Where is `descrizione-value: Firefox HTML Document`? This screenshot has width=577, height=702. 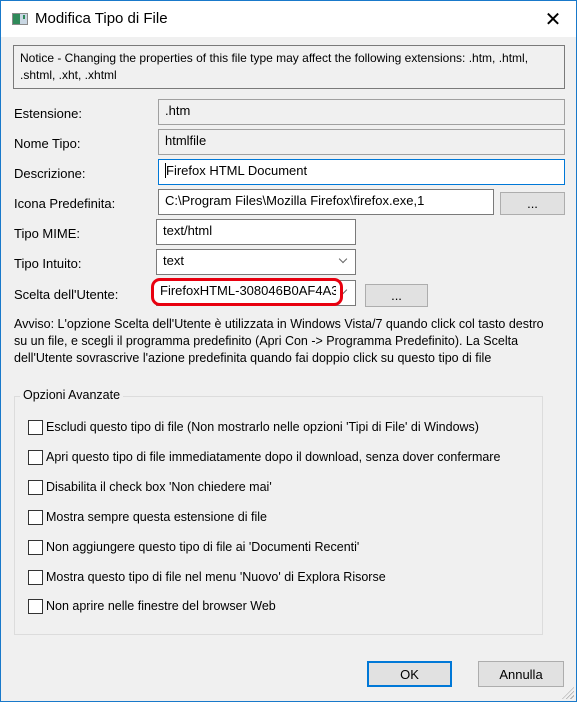 descrizione-value: Firefox HTML Document is located at coordinates (237, 170).